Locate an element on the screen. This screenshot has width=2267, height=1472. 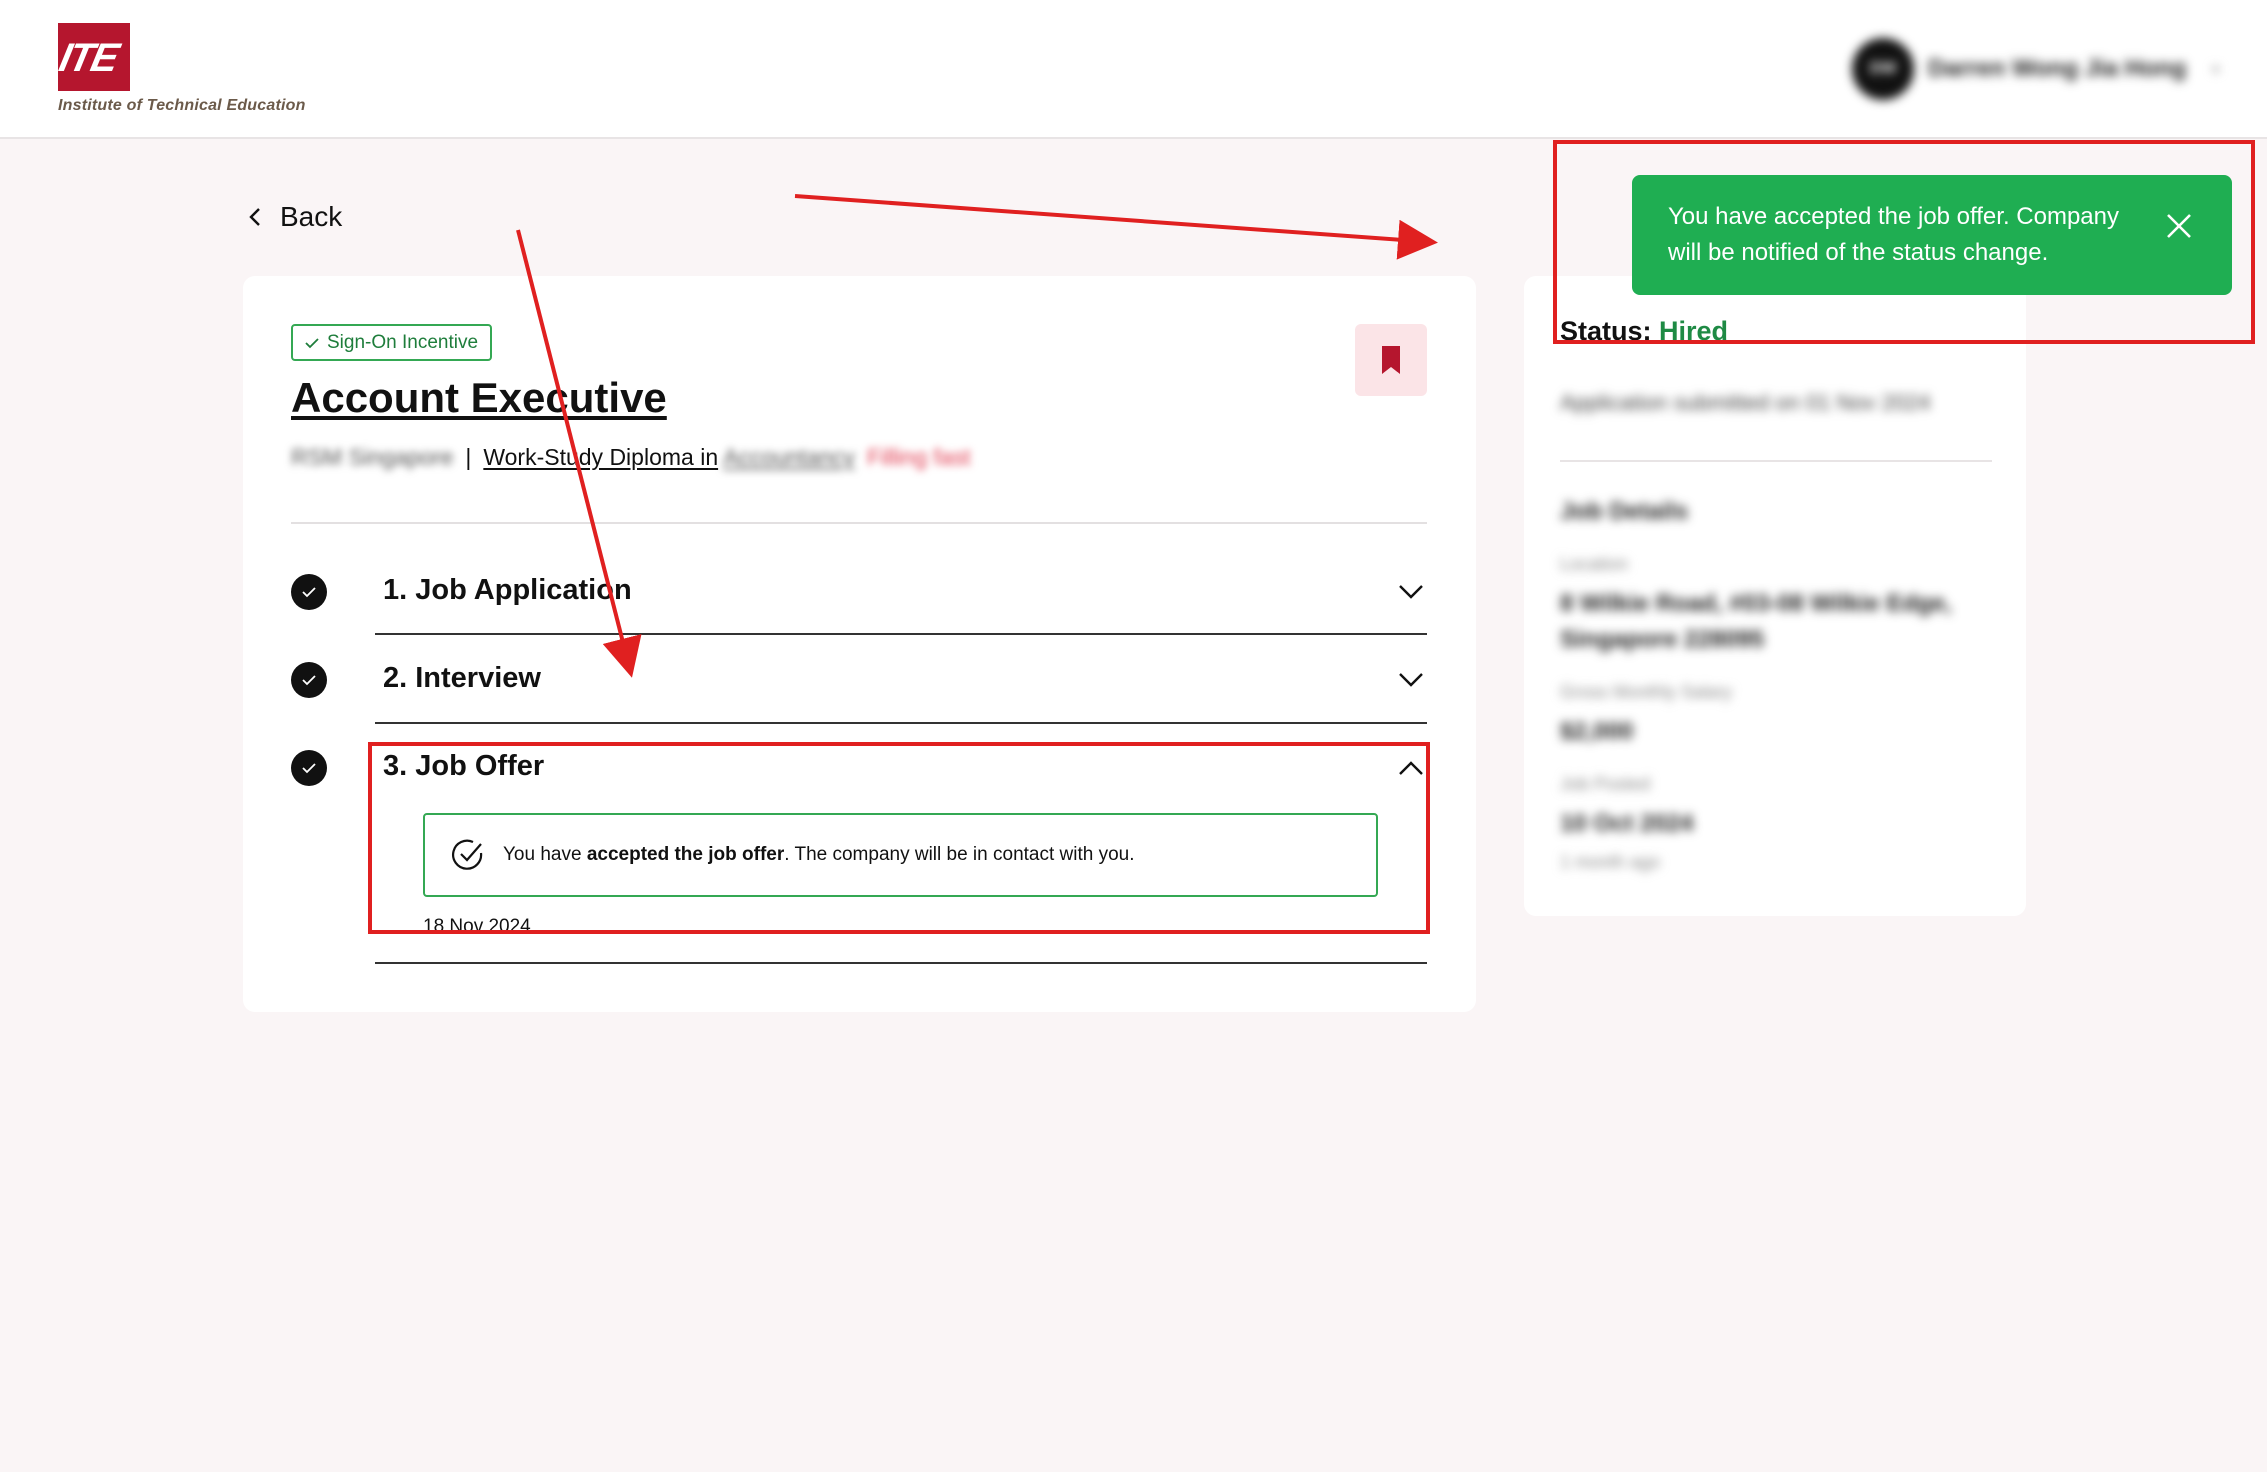
chevron-down-icon: ▾ is located at coordinates (2216, 68).